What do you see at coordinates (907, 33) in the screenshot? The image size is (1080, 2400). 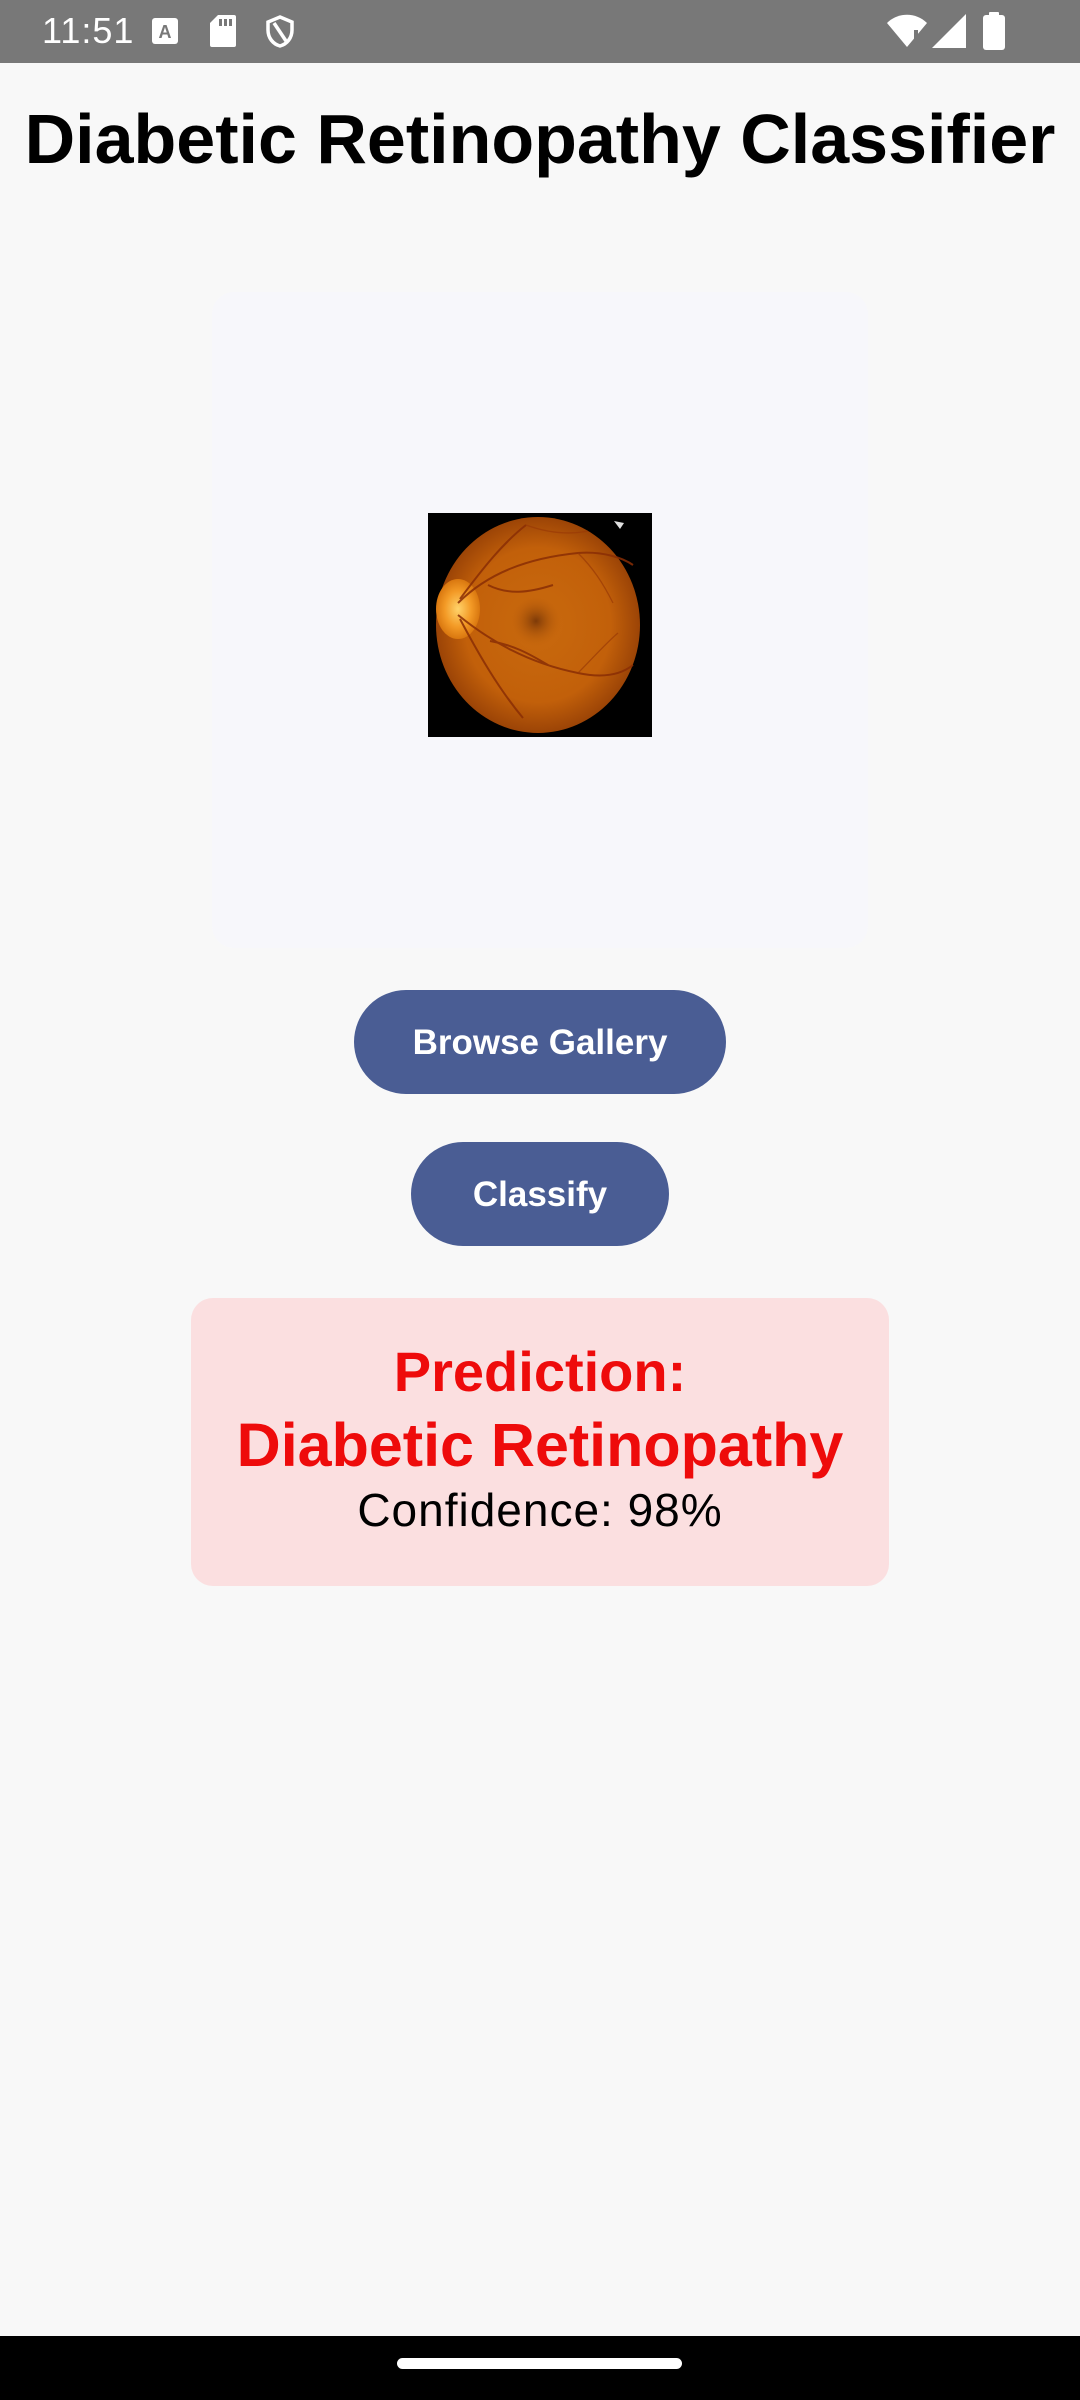 I see `wifi-icon` at bounding box center [907, 33].